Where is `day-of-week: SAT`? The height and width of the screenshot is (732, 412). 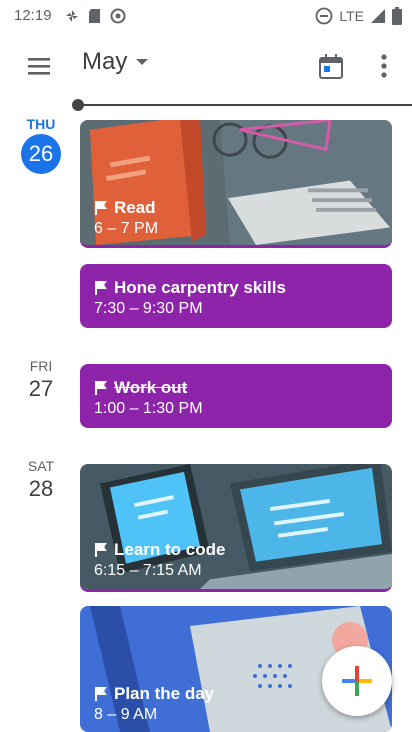
day-of-week: SAT is located at coordinates (41, 466).